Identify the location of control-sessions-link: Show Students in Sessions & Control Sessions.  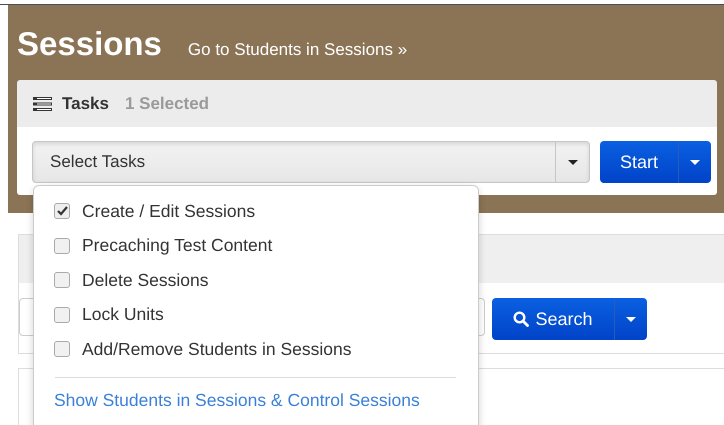
(237, 400).